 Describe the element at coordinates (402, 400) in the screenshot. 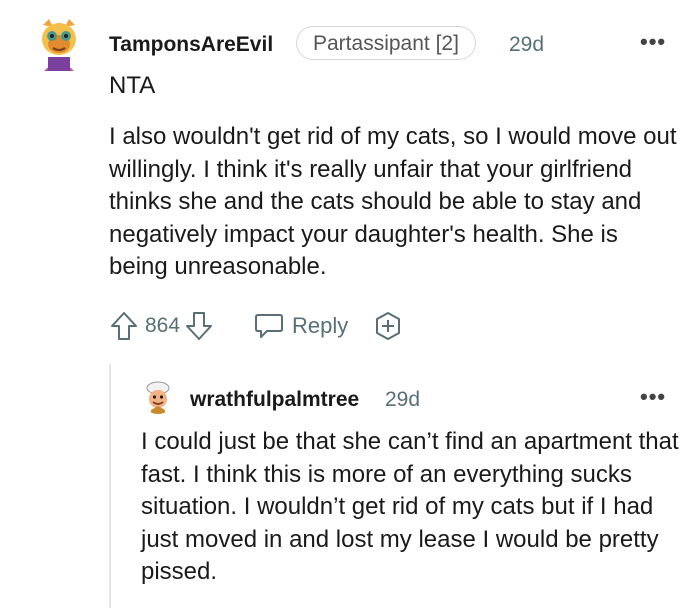

I see `reply-timestamp: 29d` at that location.